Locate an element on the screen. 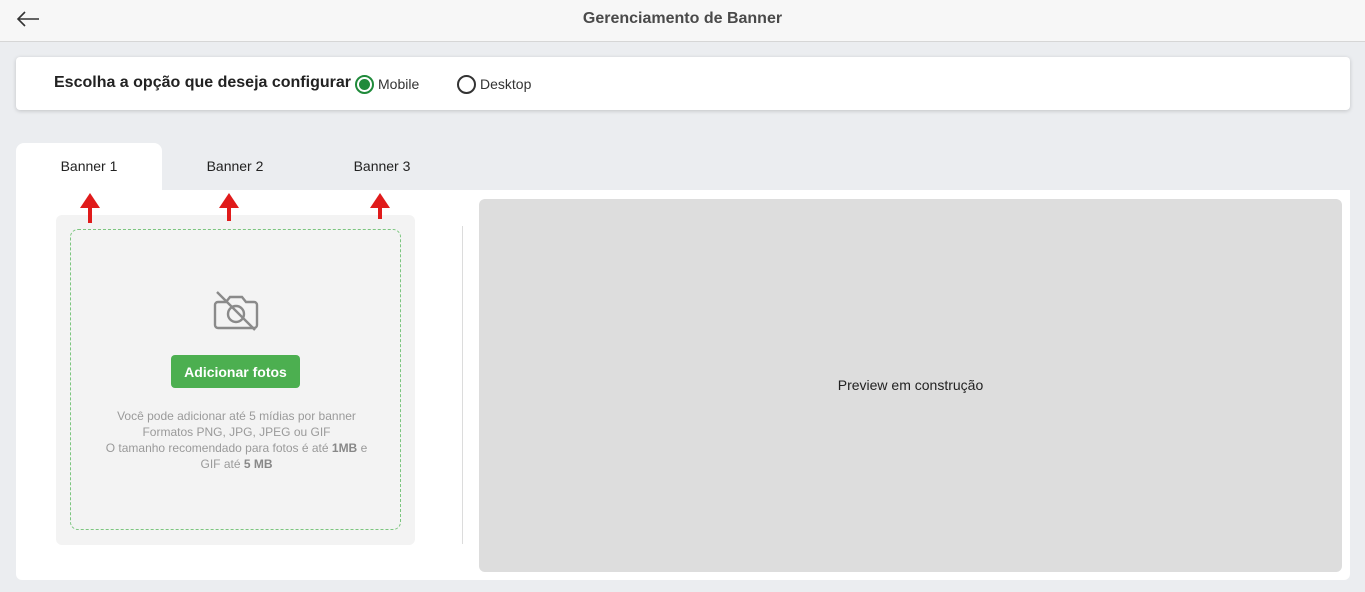 This screenshot has width=1365, height=592. info-line-2: Formatos PNG, JPG, JPEG ou GIF is located at coordinates (236, 432).